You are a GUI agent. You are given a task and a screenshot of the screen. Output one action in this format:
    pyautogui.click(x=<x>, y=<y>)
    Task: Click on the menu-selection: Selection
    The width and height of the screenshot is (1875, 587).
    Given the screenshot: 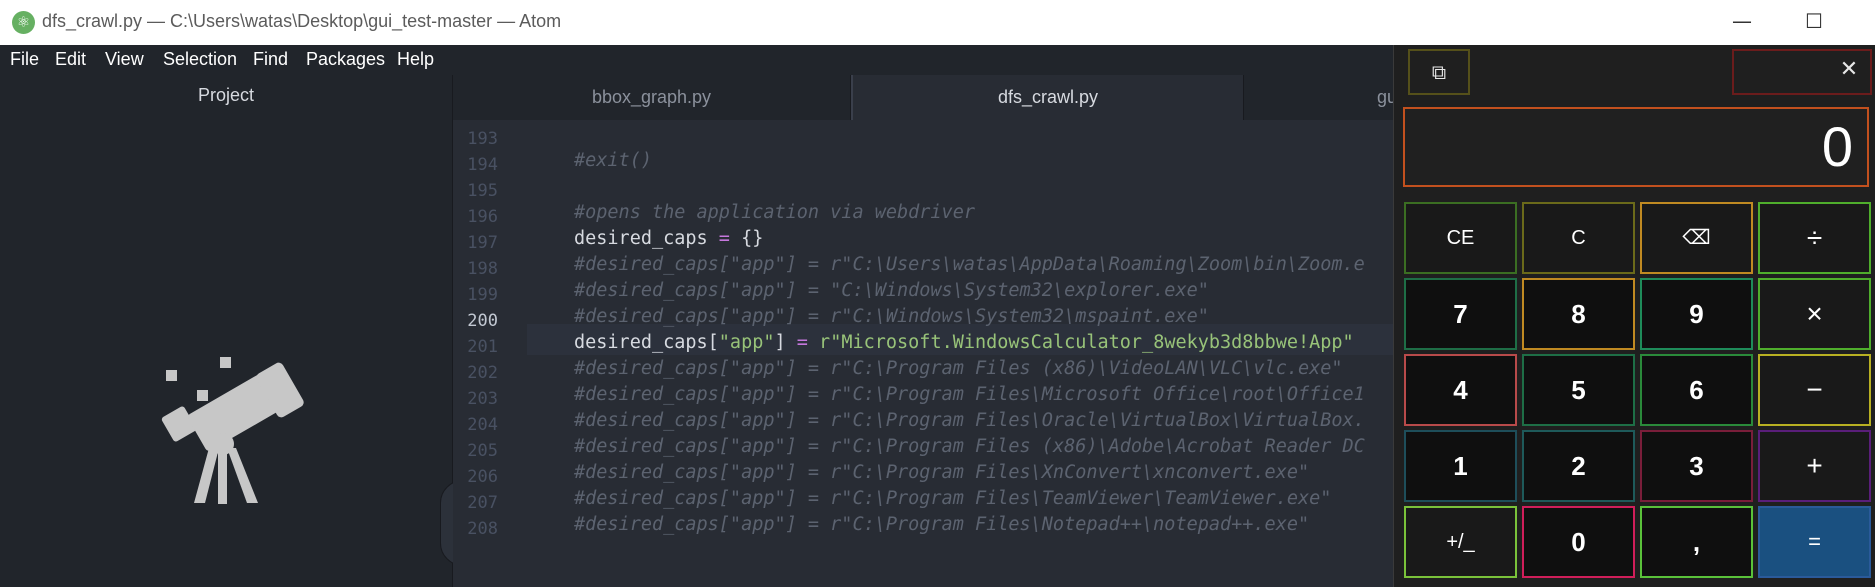 What is the action you would take?
    pyautogui.click(x=200, y=59)
    